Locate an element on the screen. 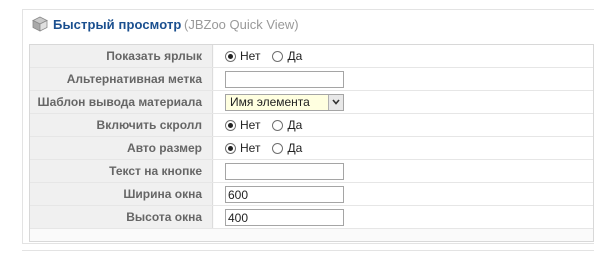 The width and height of the screenshot is (594, 253). window-width-input is located at coordinates (284, 194).